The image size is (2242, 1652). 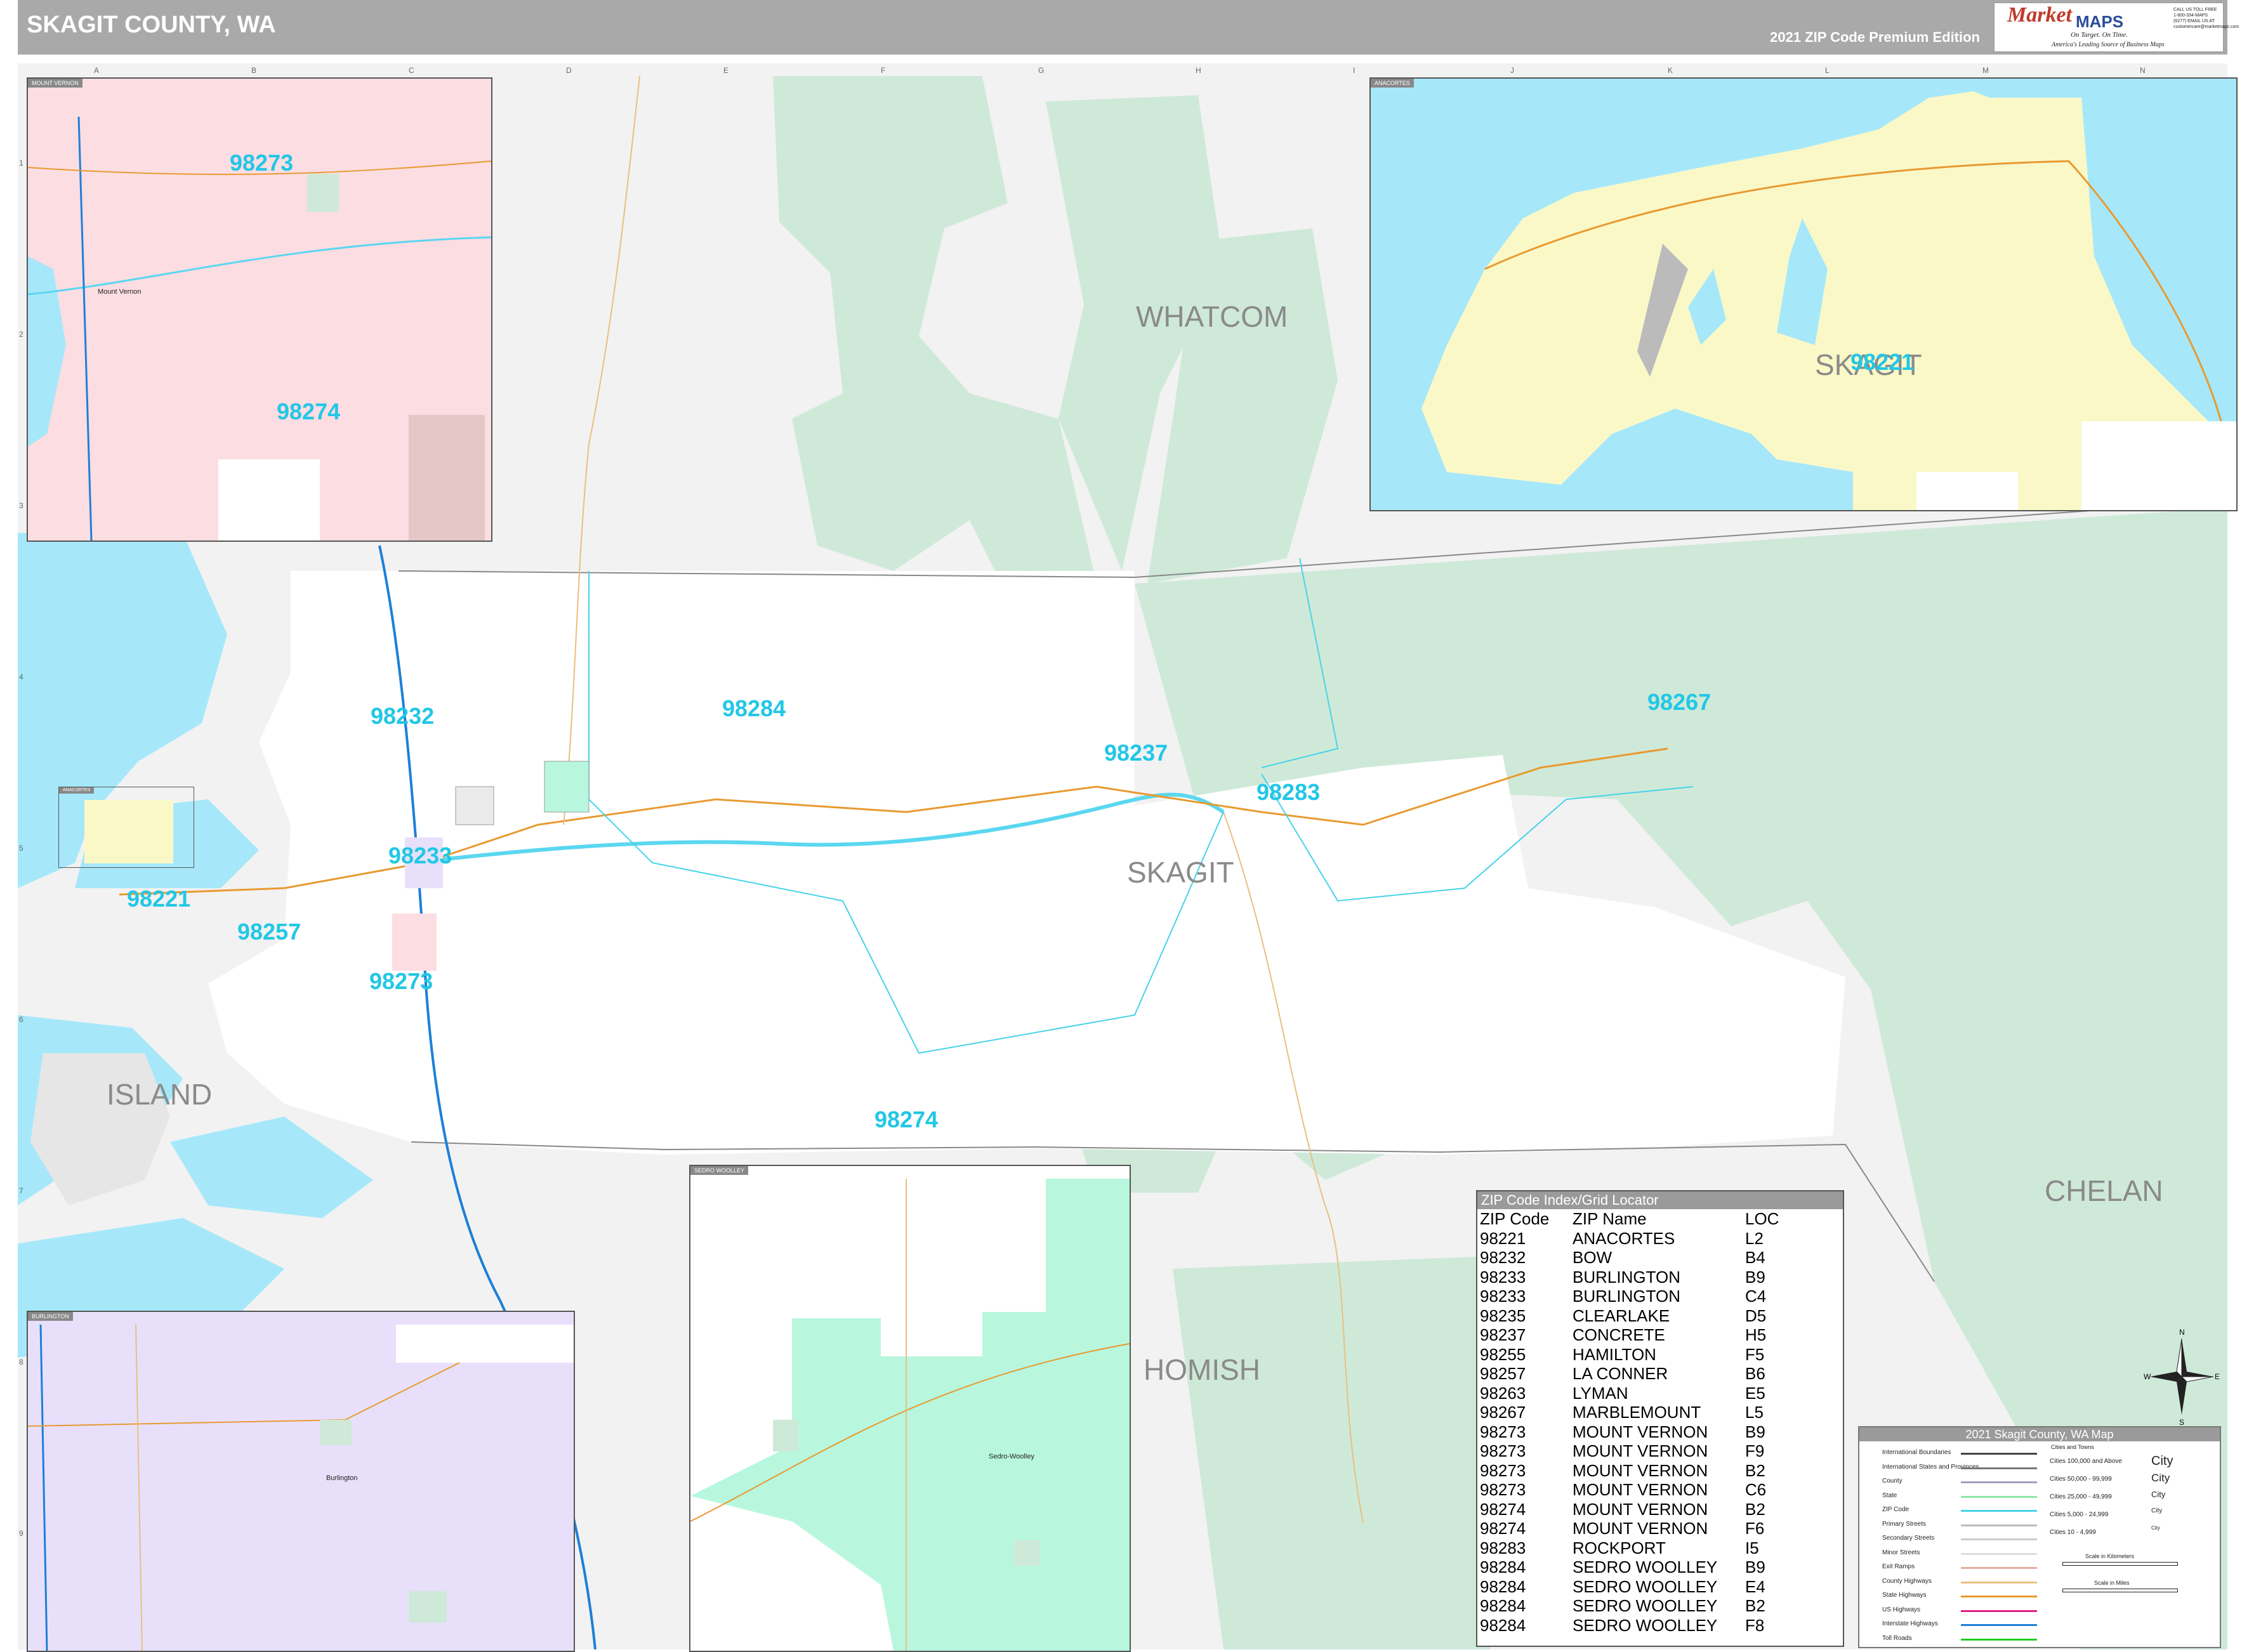 What do you see at coordinates (910, 1415) in the screenshot?
I see `sedro-woolley-canvas` at bounding box center [910, 1415].